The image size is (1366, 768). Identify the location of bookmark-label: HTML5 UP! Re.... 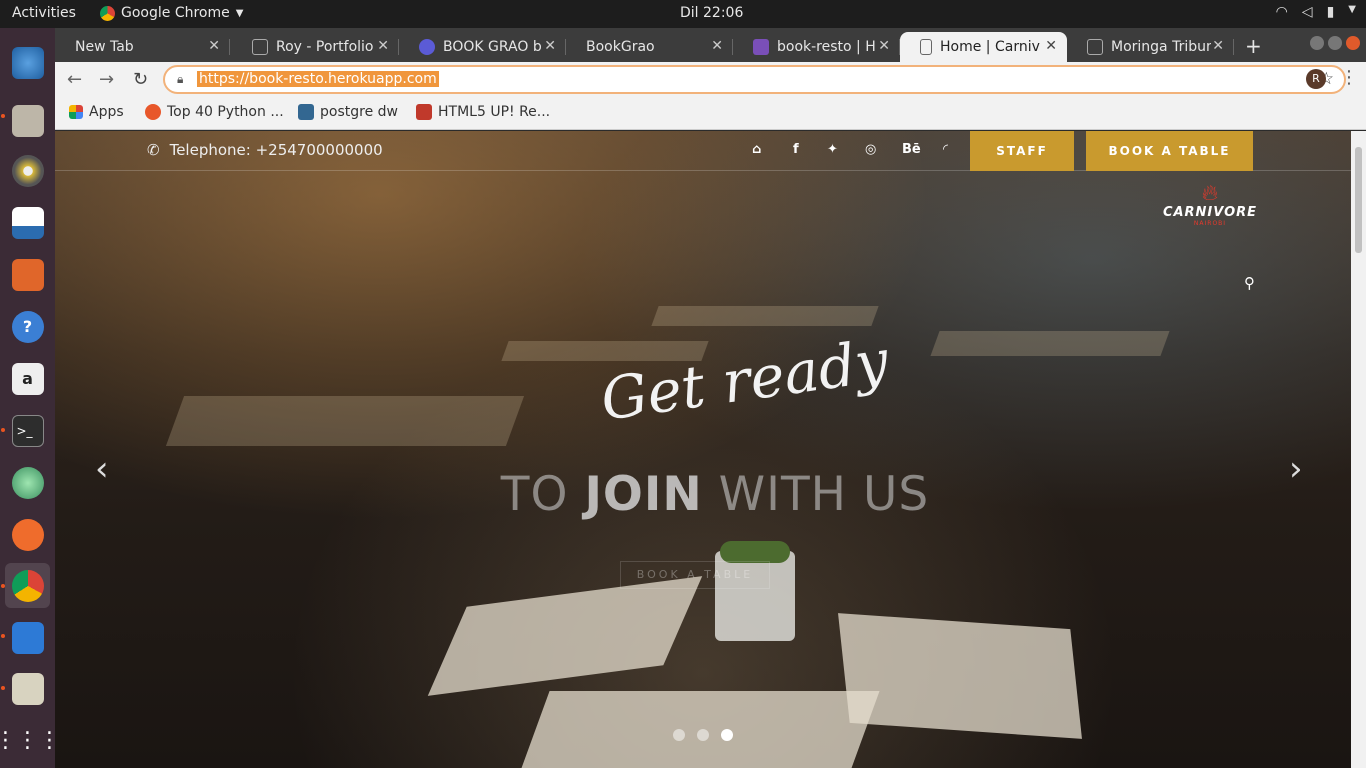
(494, 112).